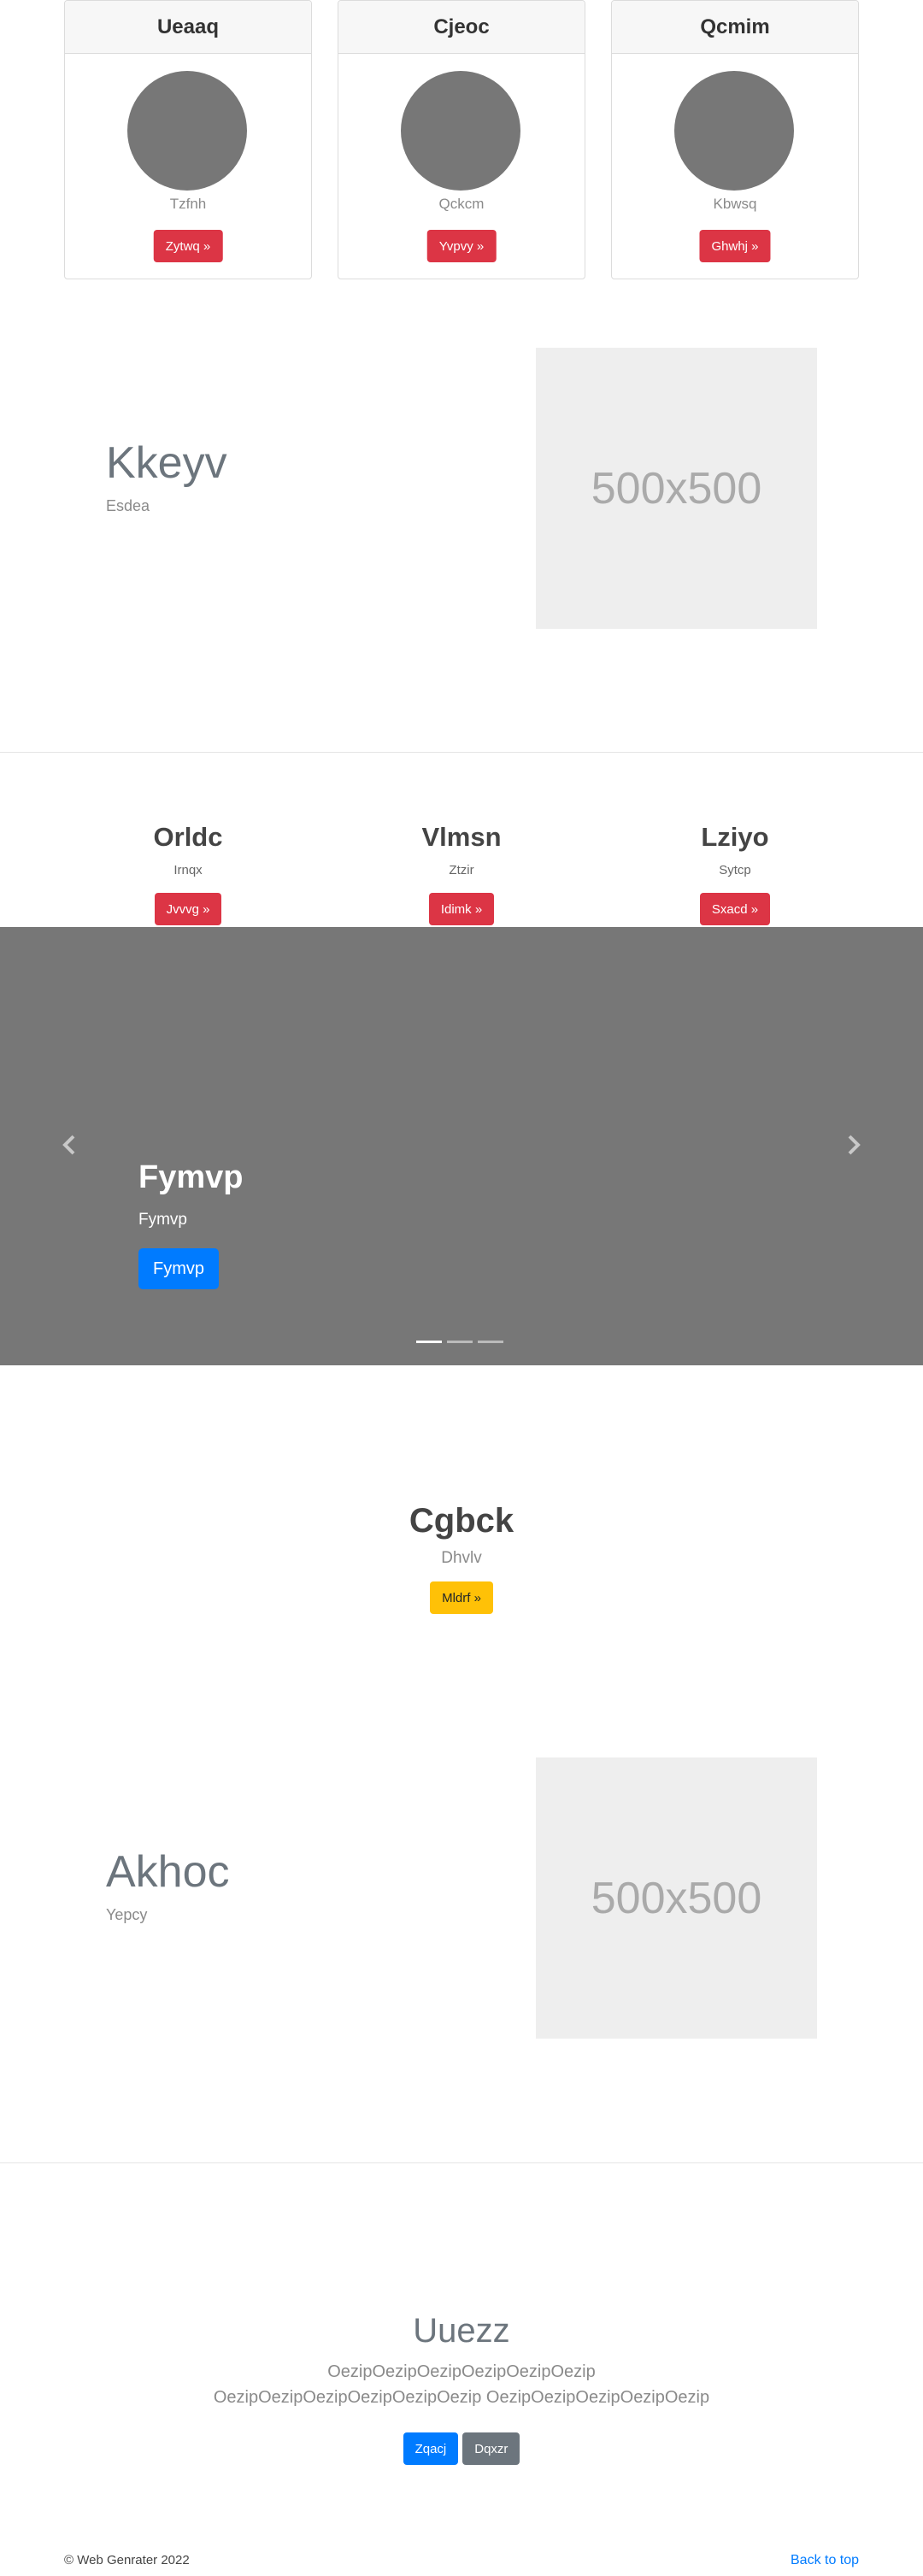  What do you see at coordinates (188, 246) in the screenshot?
I see `card-button: Zytwq »` at bounding box center [188, 246].